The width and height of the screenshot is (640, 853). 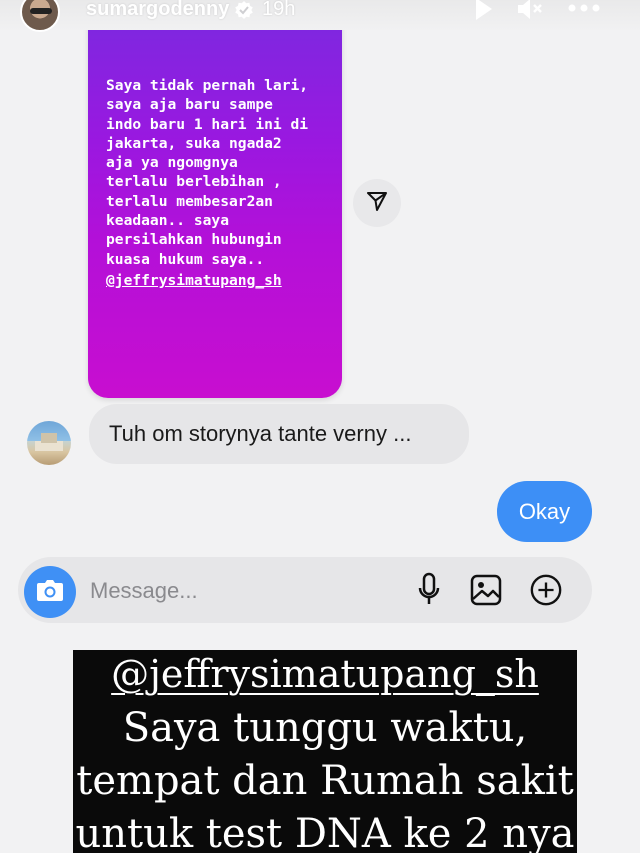 I want to click on camera-button, so click(x=50, y=592).